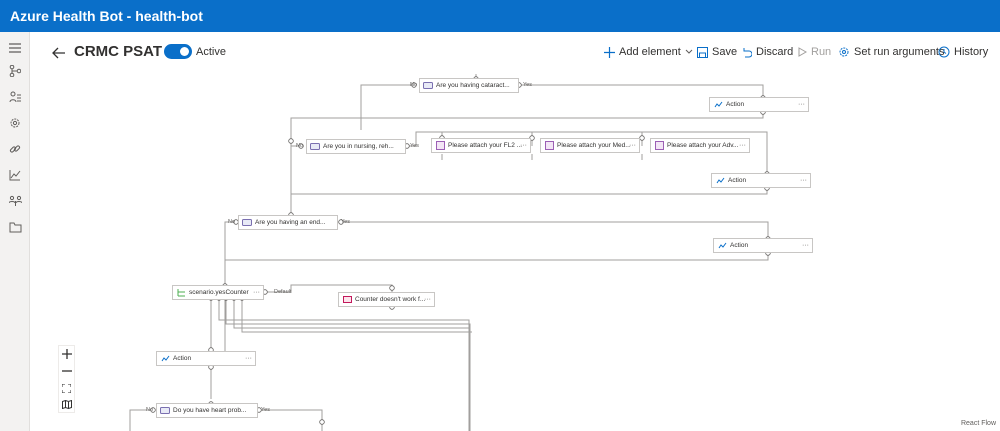  Describe the element at coordinates (761, 180) in the screenshot. I see `action-node-2: Action ···` at that location.